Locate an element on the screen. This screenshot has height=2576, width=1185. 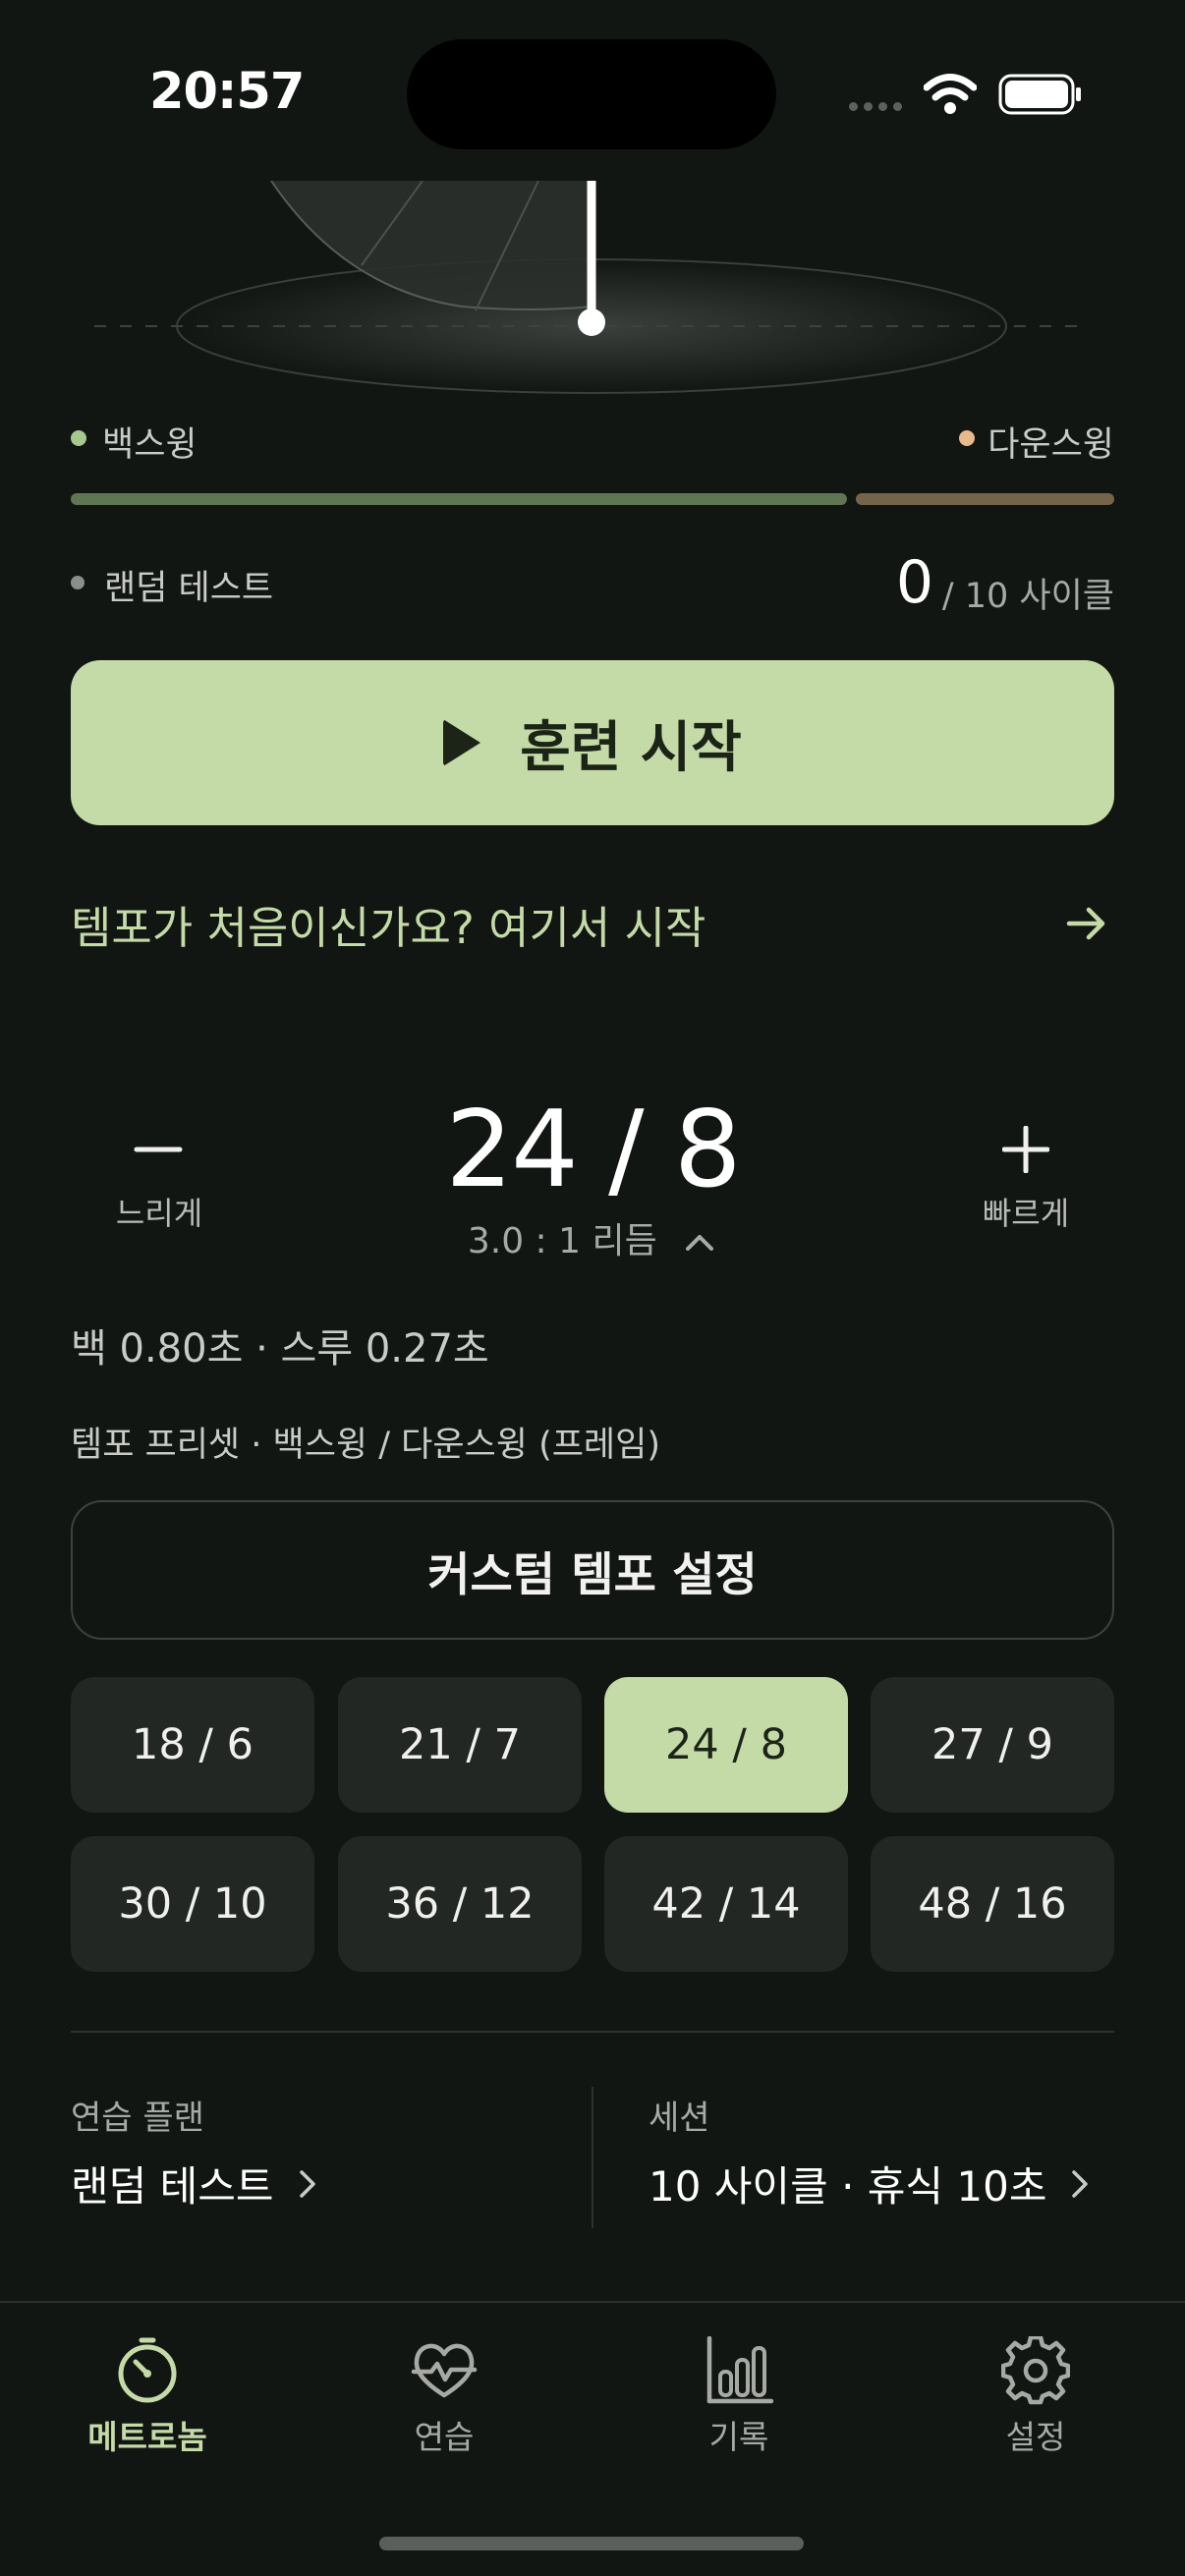
bar-chart-icon is located at coordinates (740, 2370).